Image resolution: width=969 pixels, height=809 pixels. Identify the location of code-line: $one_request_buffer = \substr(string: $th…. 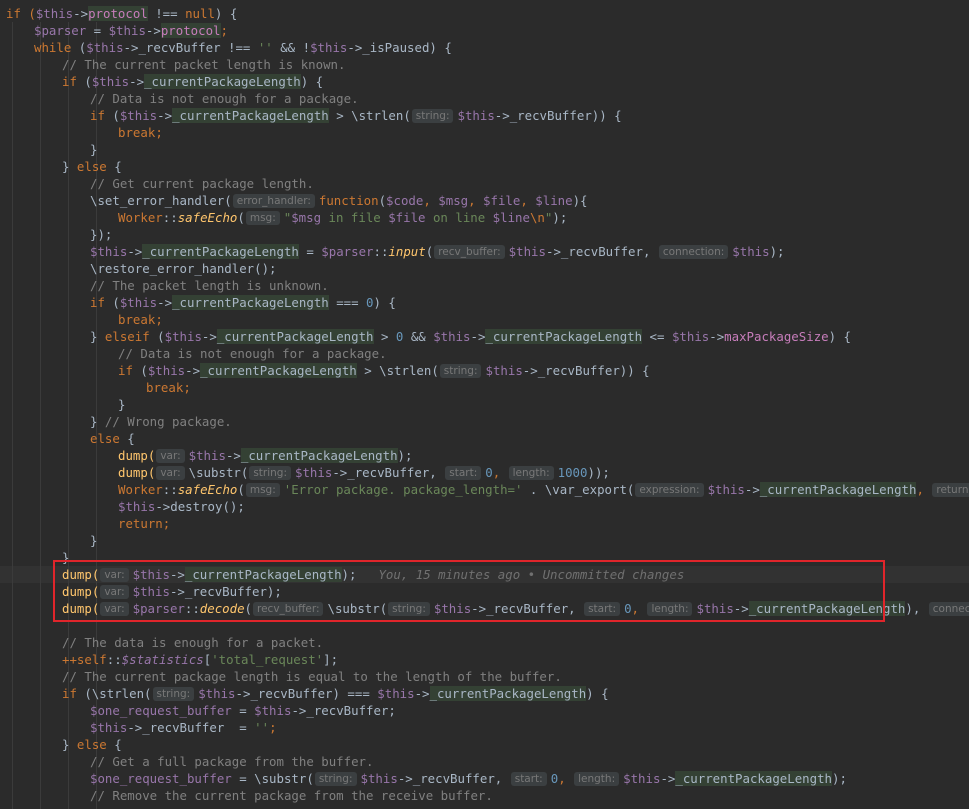
(468, 778).